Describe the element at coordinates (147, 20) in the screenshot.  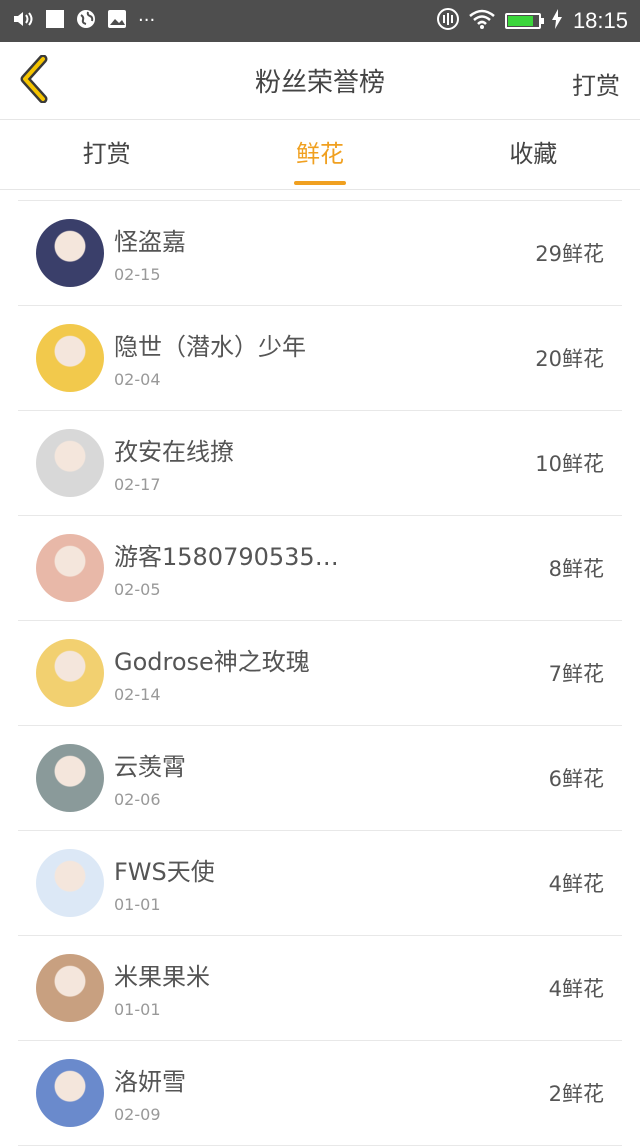
I see `more-icon: ···` at that location.